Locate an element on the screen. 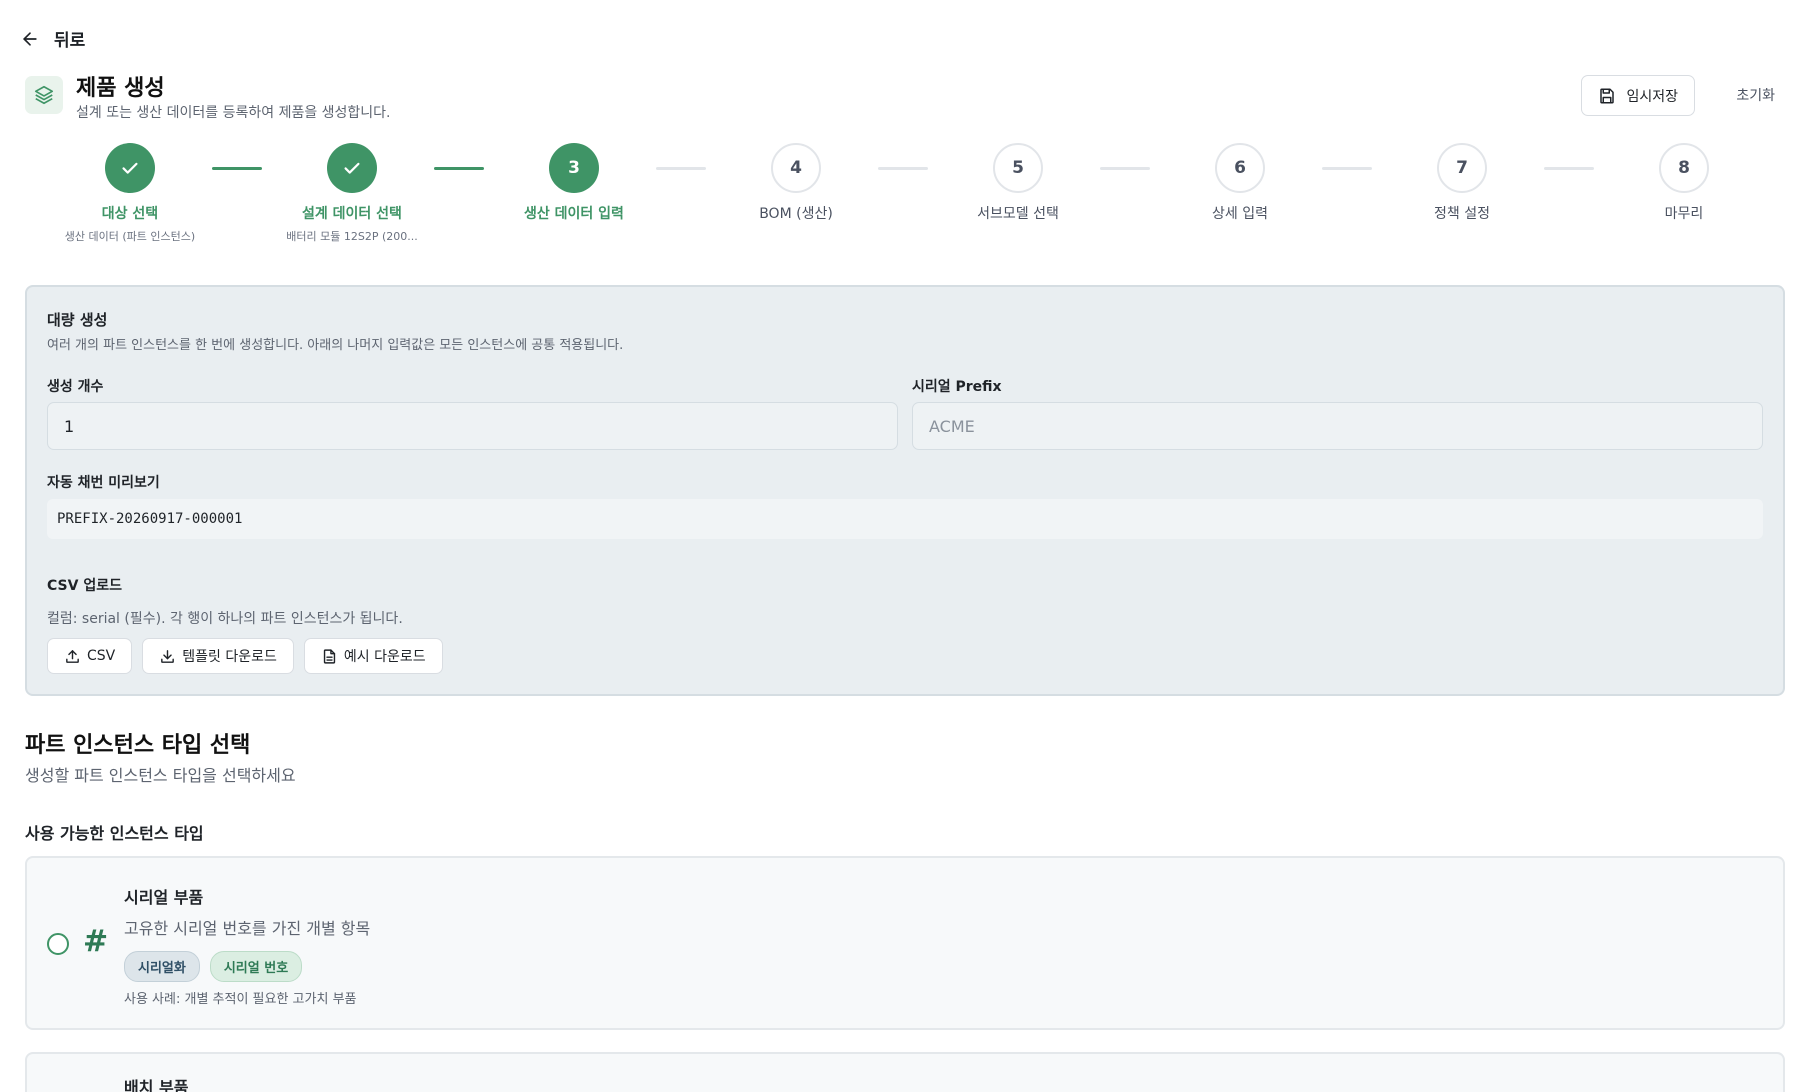  download-icon is located at coordinates (168, 656).